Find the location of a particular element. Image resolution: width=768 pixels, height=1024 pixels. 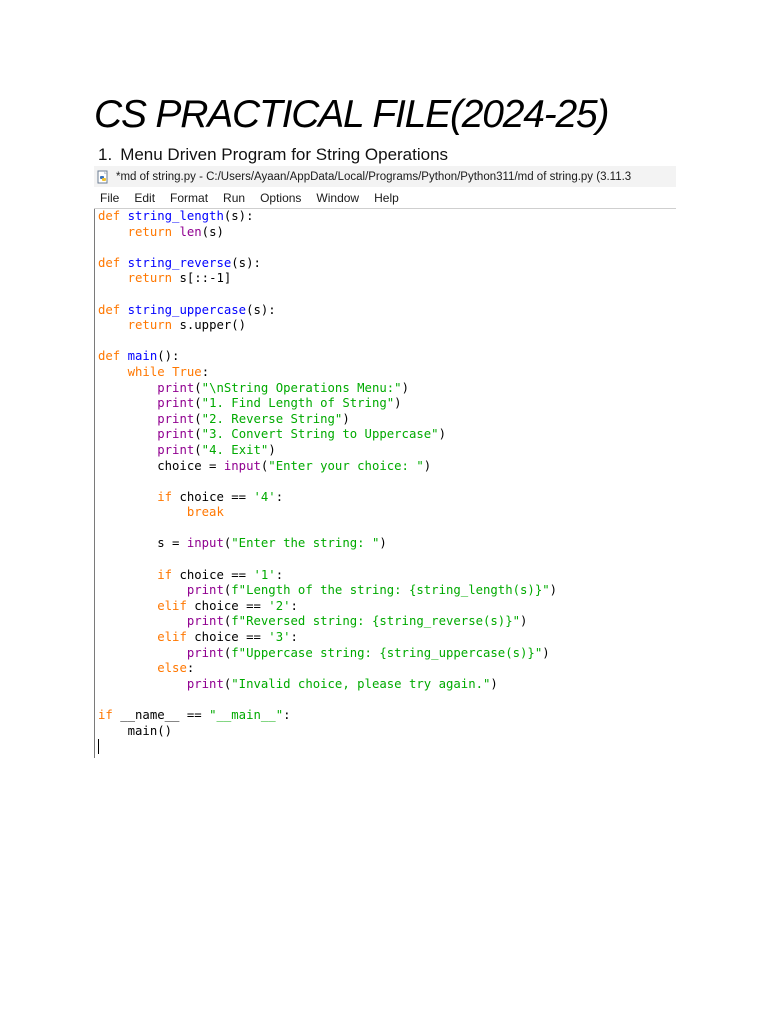

menu-options: Options is located at coordinates (280, 198).